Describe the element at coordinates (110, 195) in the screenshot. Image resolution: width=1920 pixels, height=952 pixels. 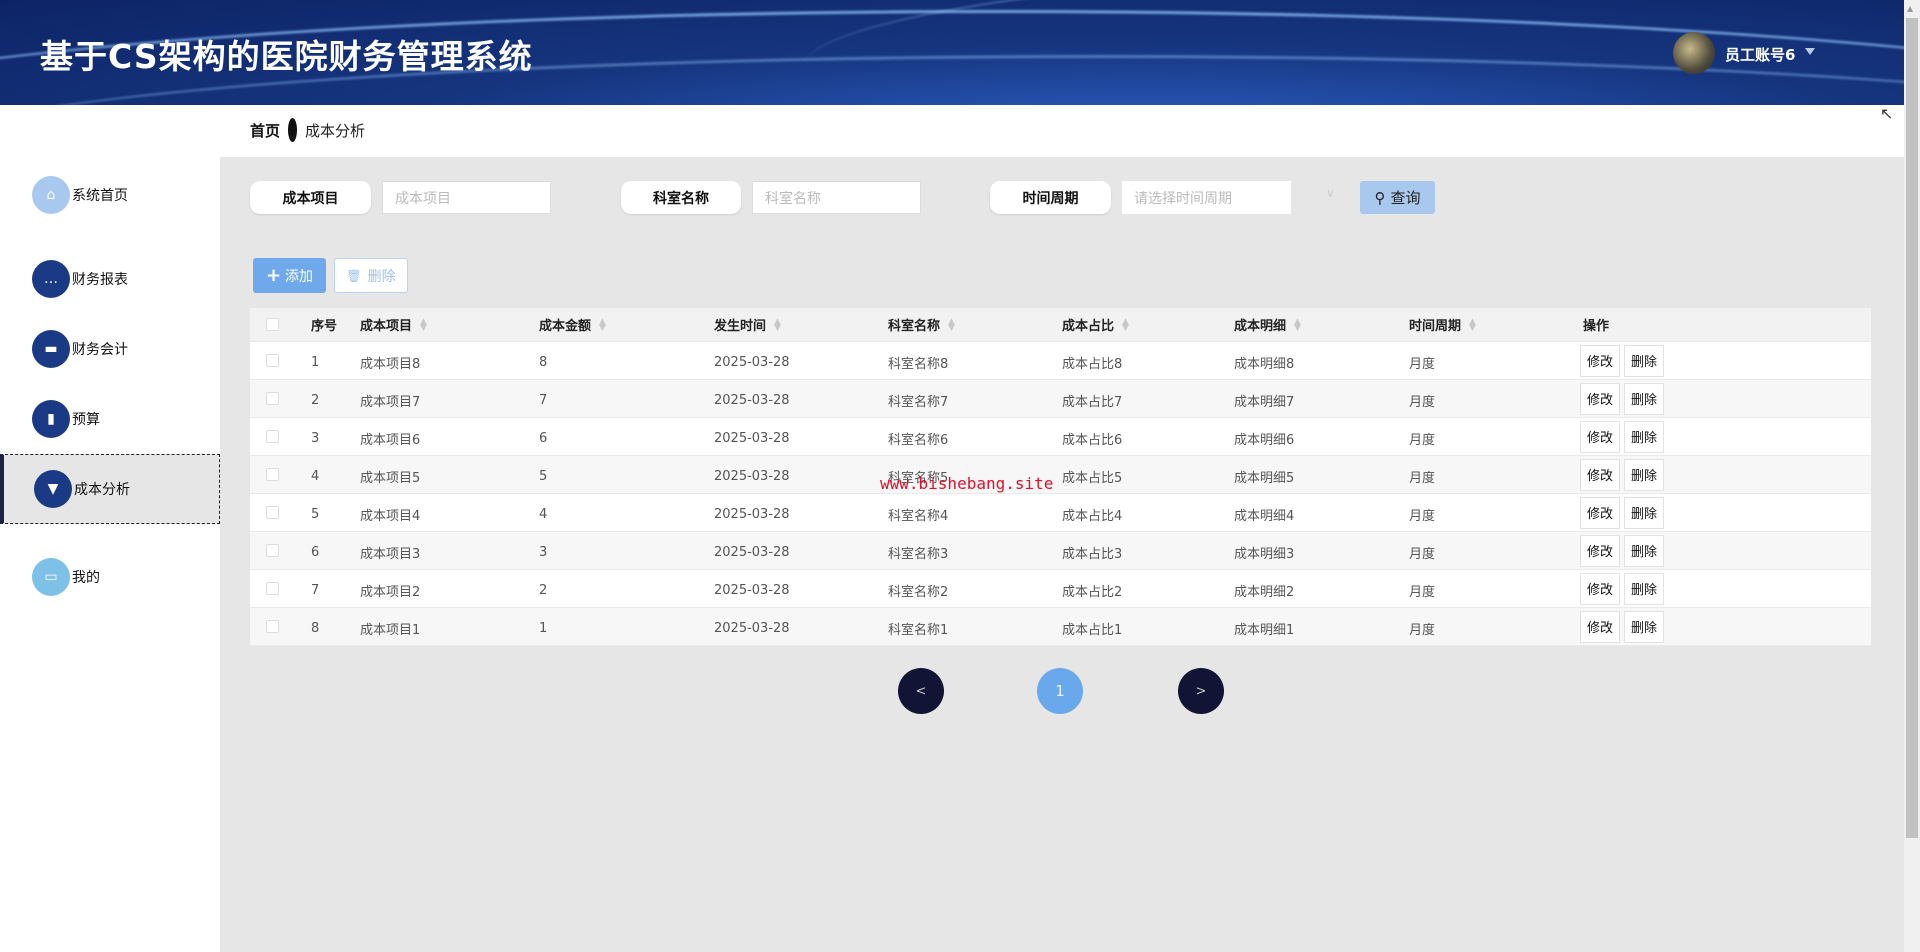
I see `sidebar-item-0: ⌂ 系统首页` at that location.